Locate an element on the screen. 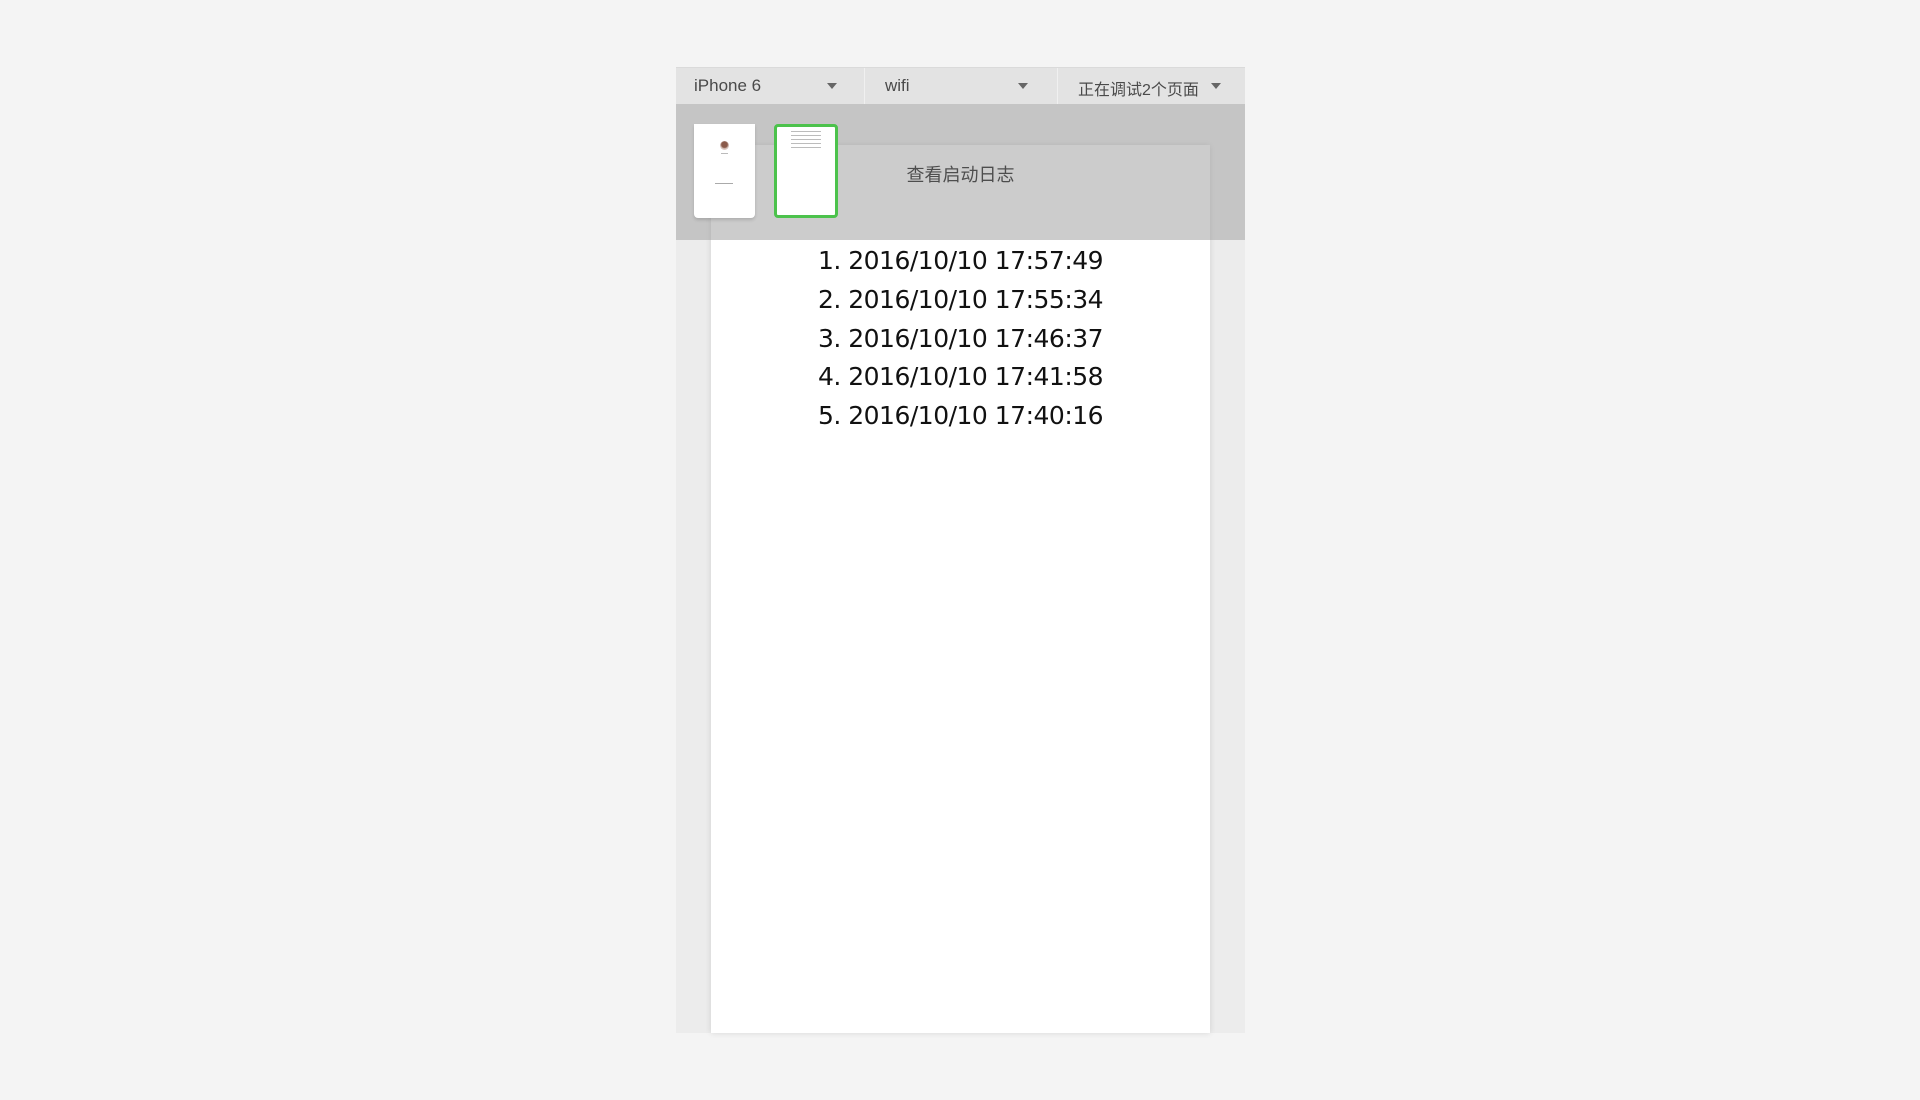 The image size is (1920, 1100). debug-pages-select: 正在调试2个页面 is located at coordinates (1151, 86).